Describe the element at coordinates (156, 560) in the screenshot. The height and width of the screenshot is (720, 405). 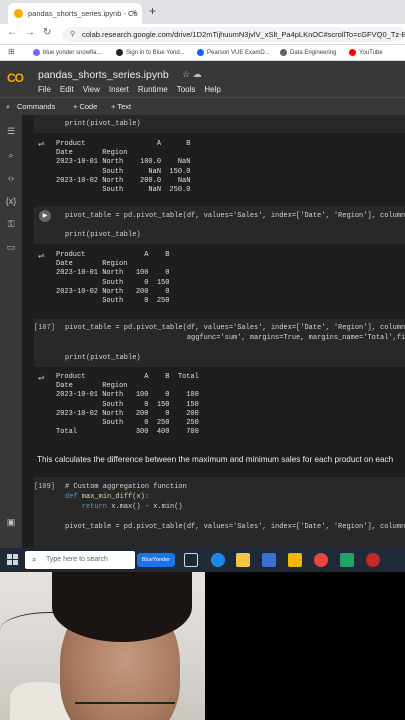
I see `blueyonder-badge: BlueYonder` at that location.